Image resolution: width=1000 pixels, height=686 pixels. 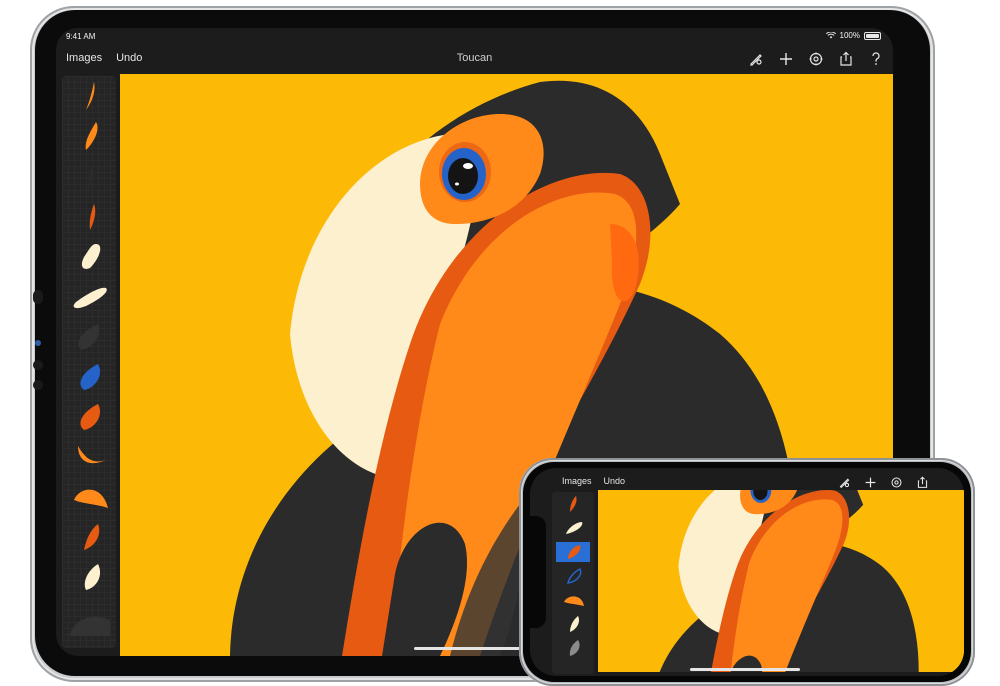 What do you see at coordinates (38, 343) in the screenshot?
I see `ipad-camera-indicator` at bounding box center [38, 343].